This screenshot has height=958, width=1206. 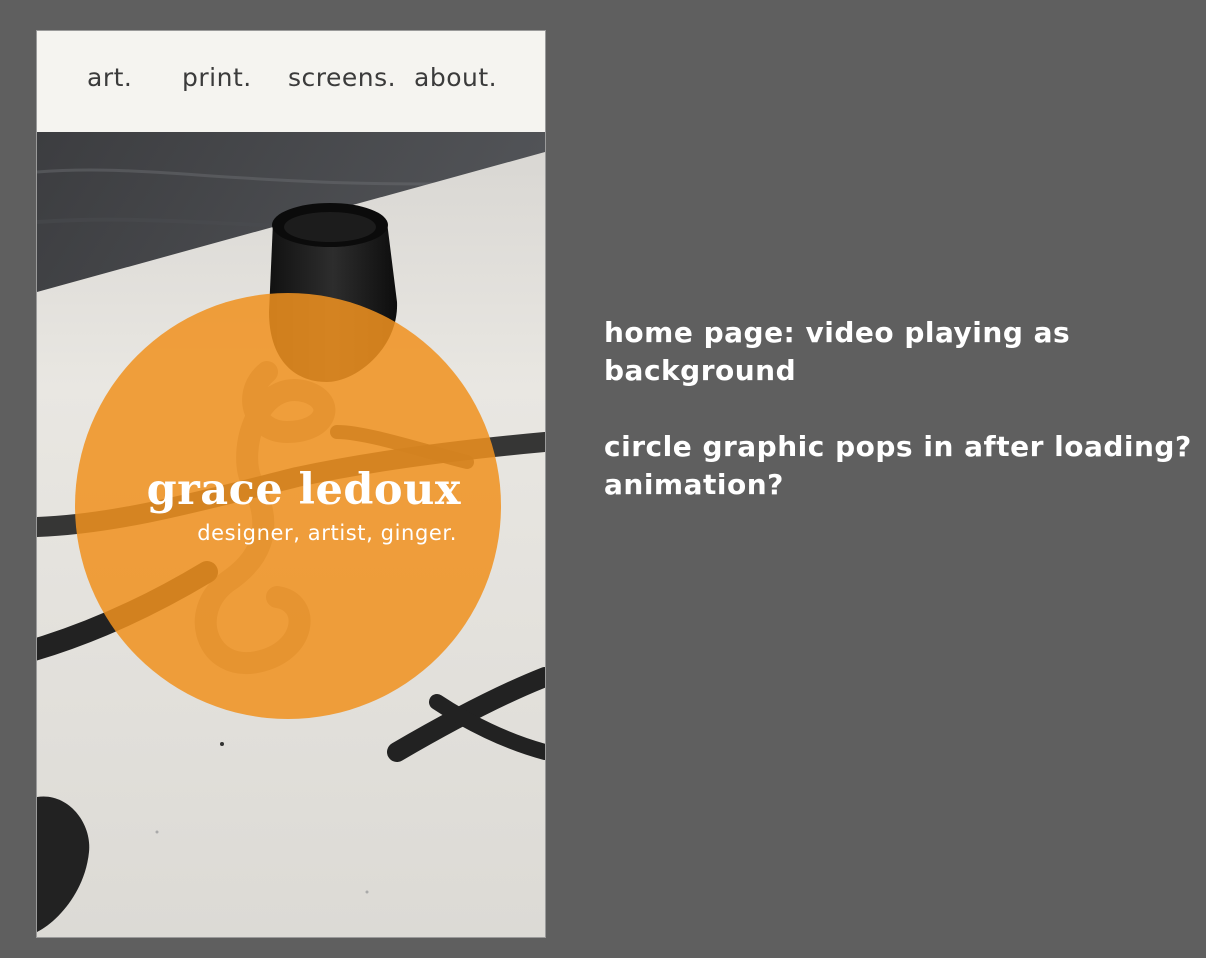 What do you see at coordinates (217, 77) in the screenshot?
I see `nav-link-print: print.` at bounding box center [217, 77].